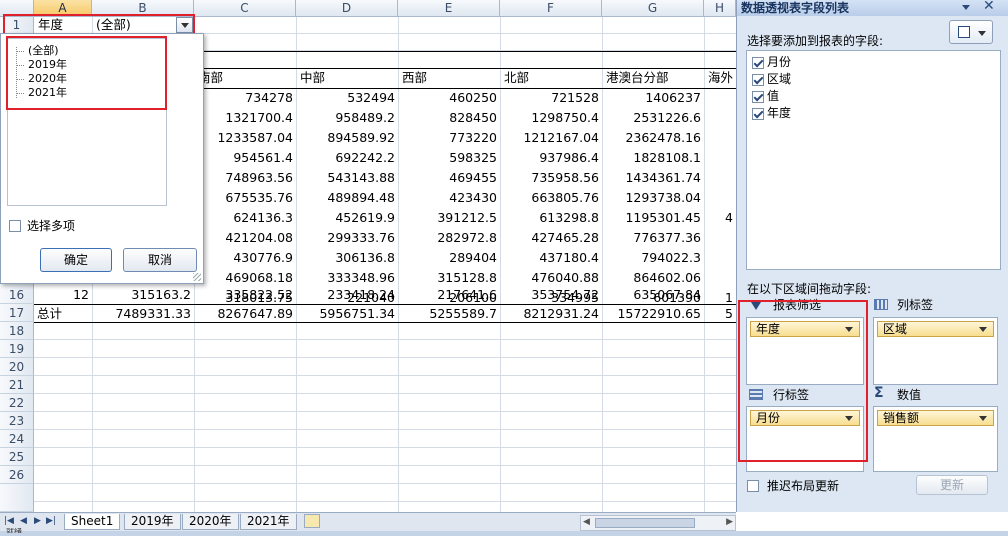  Describe the element at coordinates (245, 238) in the screenshot. I see `cell-c12: 421204.08` at that location.